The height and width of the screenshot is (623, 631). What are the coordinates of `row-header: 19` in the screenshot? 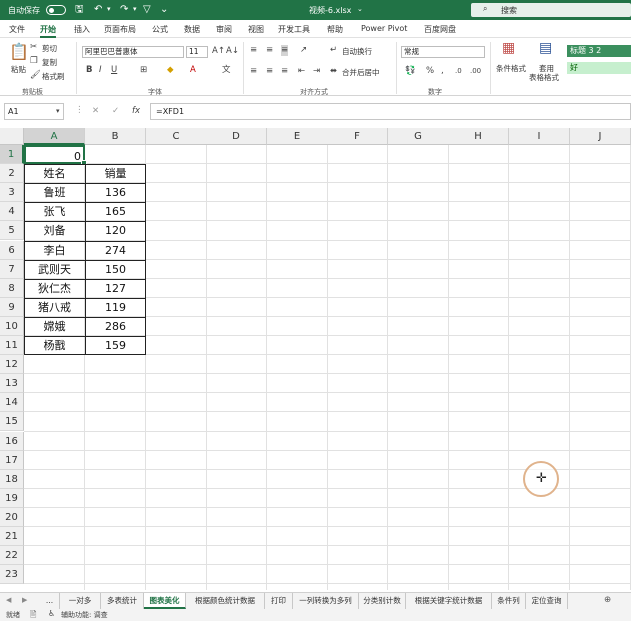 It's located at (12, 498).